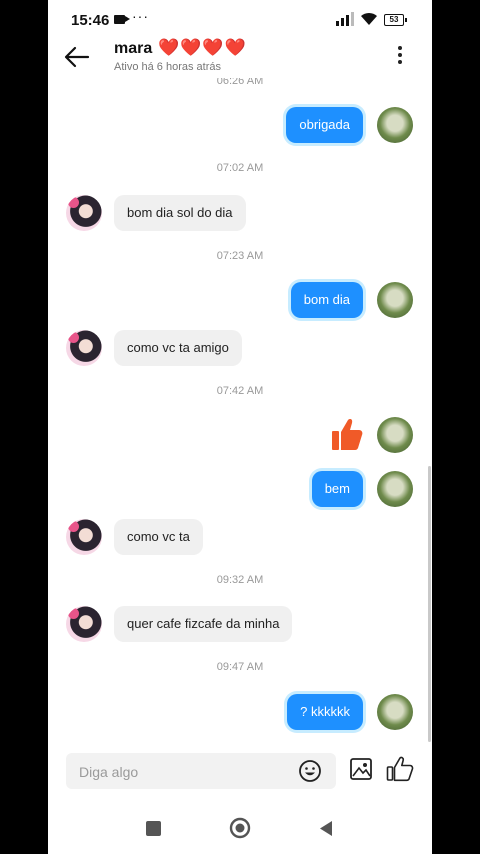 The height and width of the screenshot is (854, 480). I want to click on timestamp: 09:32 AM, so click(240, 580).